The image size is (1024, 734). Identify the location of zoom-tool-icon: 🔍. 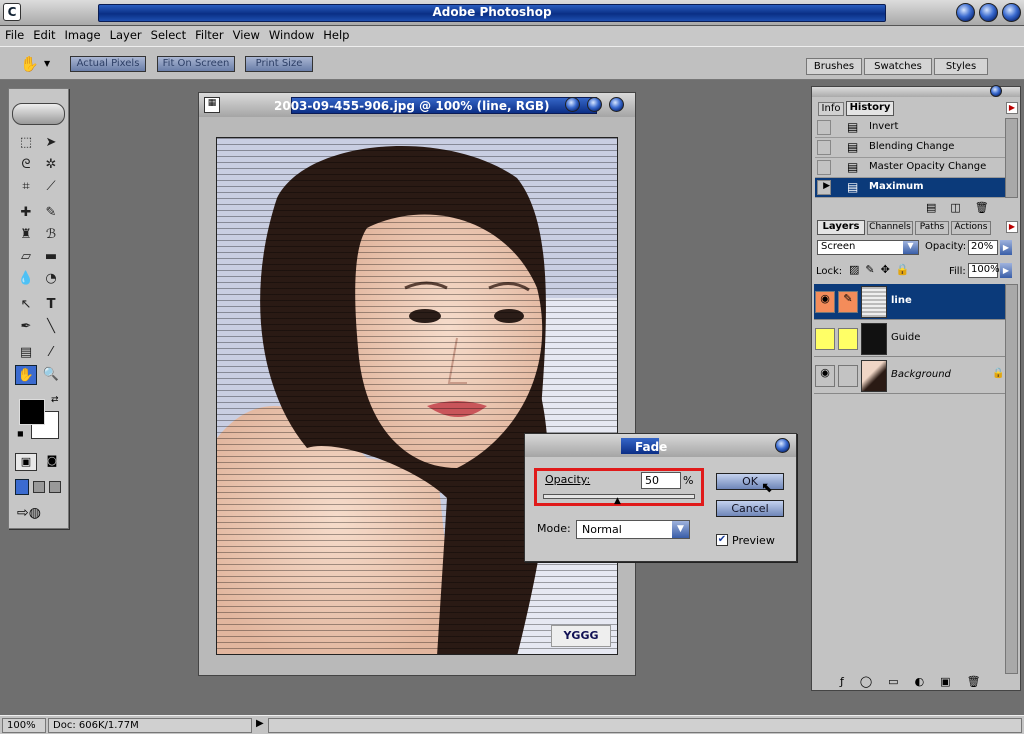
(51, 375).